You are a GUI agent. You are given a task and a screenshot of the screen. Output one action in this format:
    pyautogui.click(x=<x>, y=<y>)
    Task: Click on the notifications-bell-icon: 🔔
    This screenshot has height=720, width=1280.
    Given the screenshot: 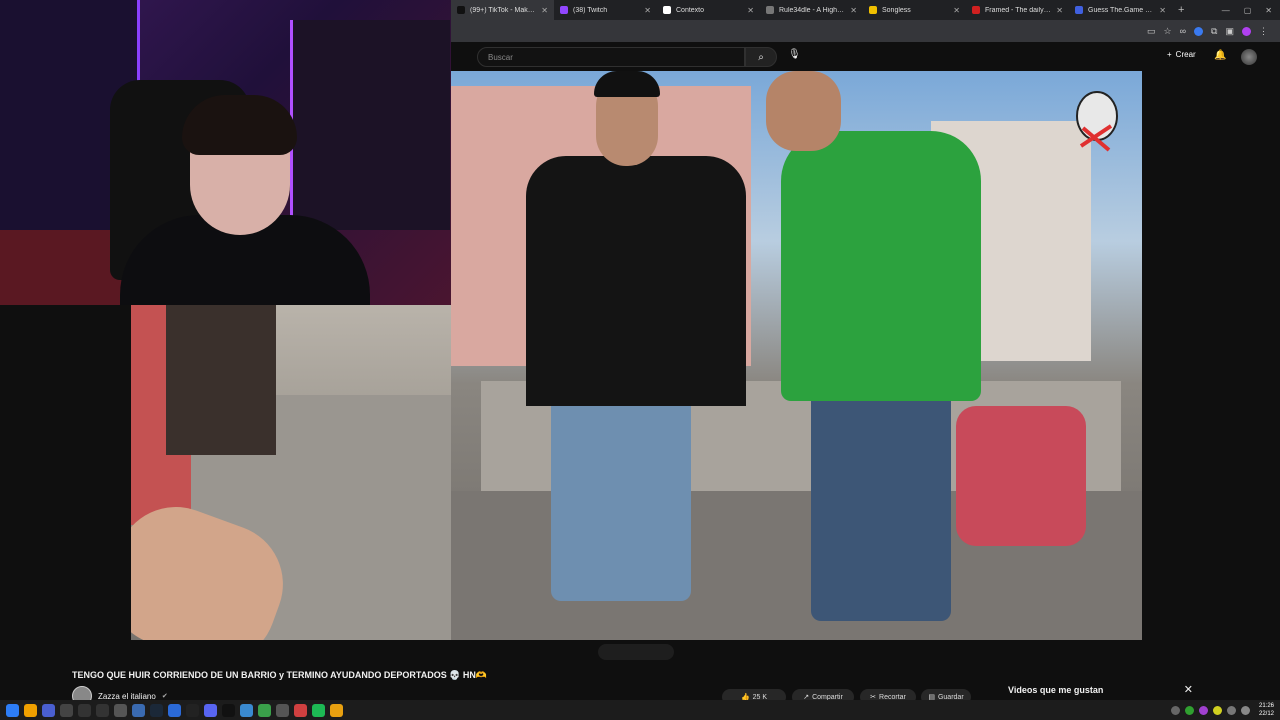 What is the action you would take?
    pyautogui.click(x=1220, y=55)
    